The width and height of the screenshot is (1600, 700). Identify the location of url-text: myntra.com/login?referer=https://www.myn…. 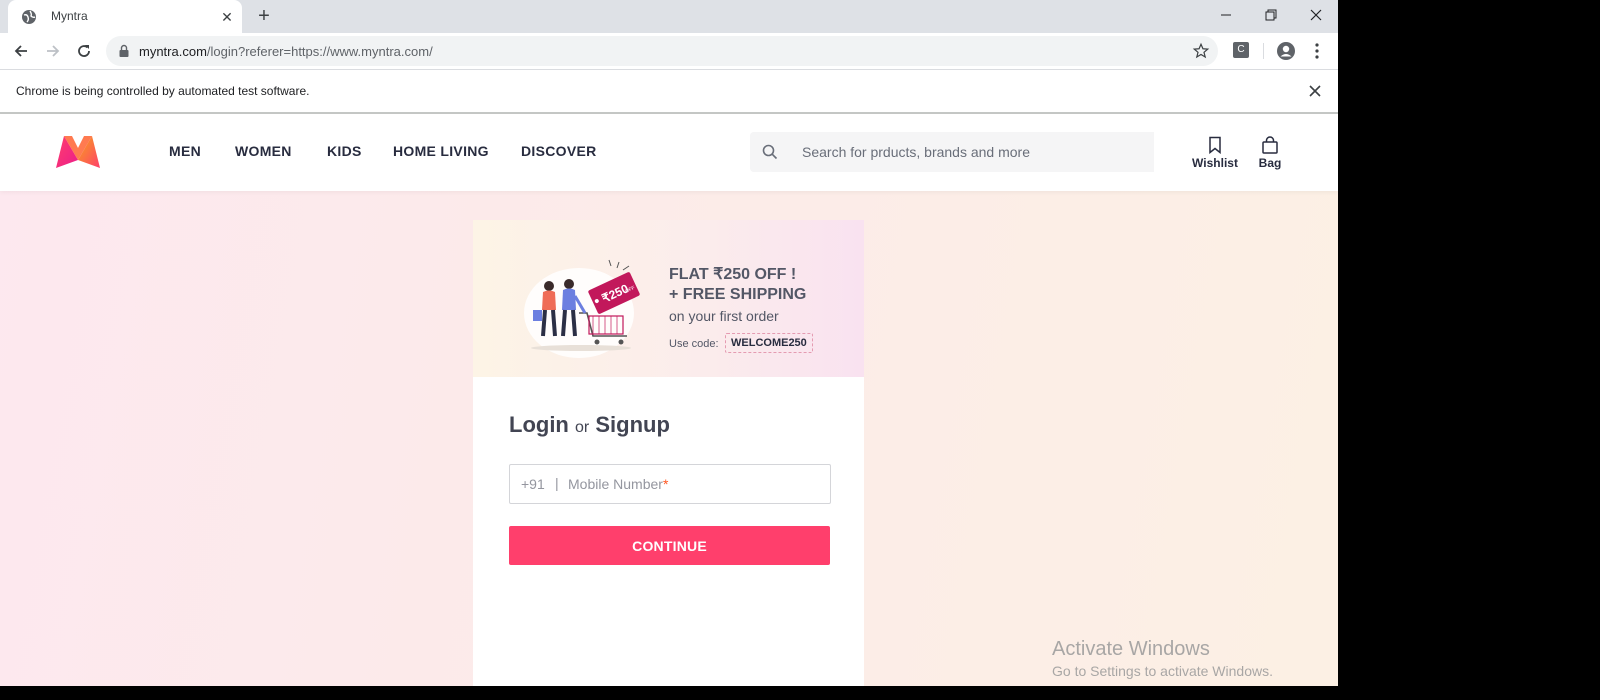
(286, 51).